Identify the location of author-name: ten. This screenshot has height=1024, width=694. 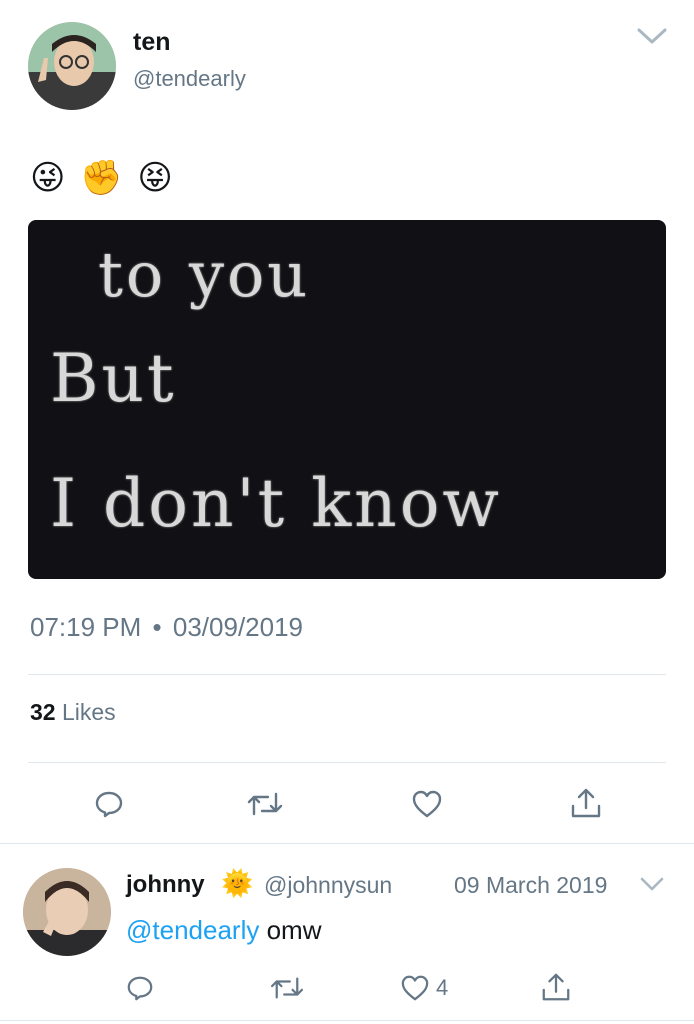
(152, 42).